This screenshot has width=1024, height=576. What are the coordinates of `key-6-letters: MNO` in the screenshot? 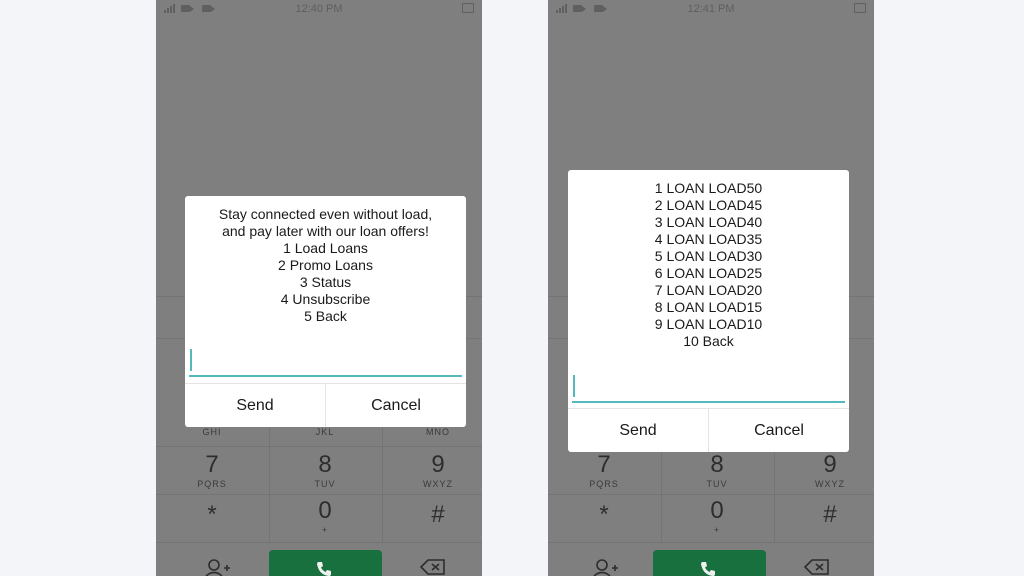 It's located at (438, 432).